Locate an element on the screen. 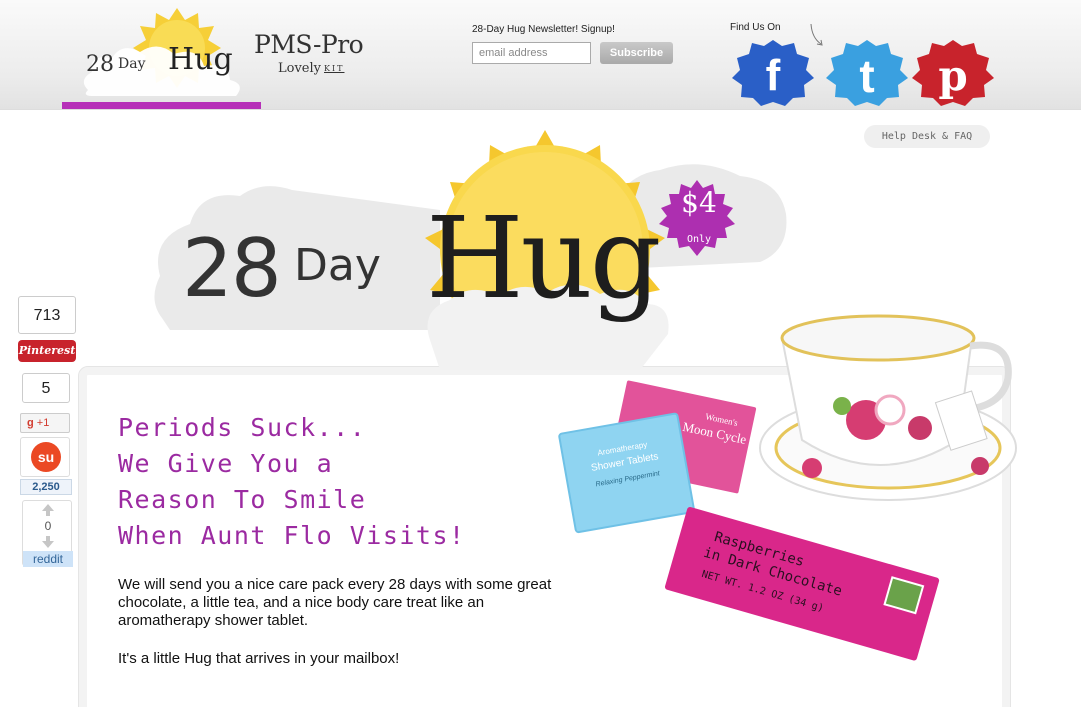 This screenshot has width=1081, height=707. stumbleupon-icon: su is located at coordinates (46, 457).